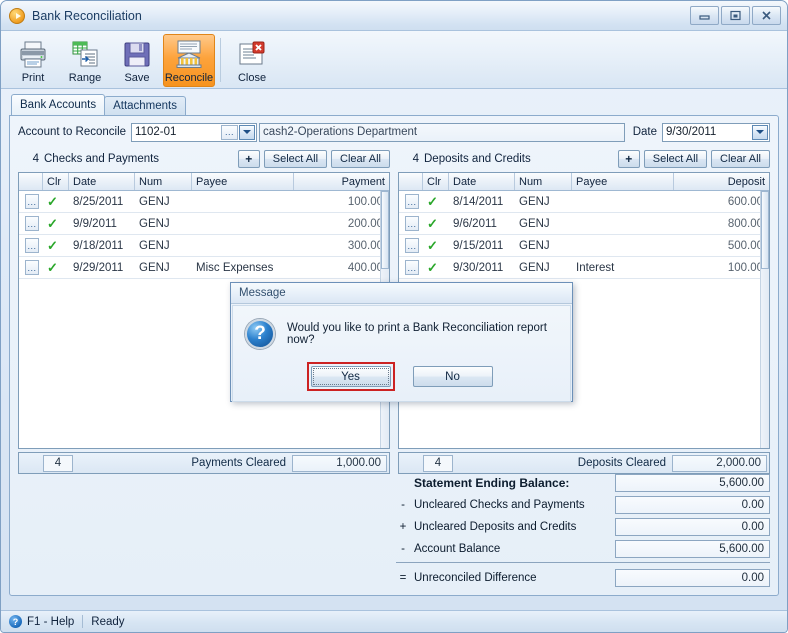 This screenshot has width=788, height=633. Describe the element at coordinates (584, 246) in the screenshot. I see `table-row: ... ✓ 9/15/2011 GENJ 500.00` at that location.